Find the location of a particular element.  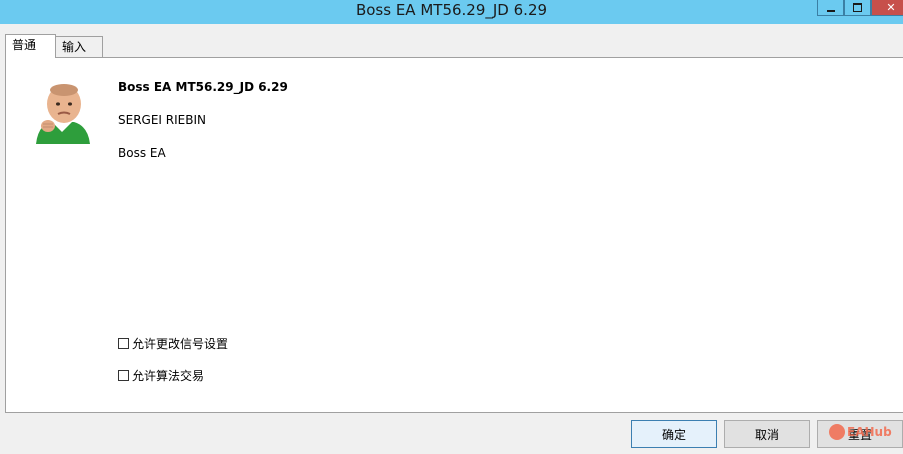

tab-inputs: 输入 is located at coordinates (79, 47).